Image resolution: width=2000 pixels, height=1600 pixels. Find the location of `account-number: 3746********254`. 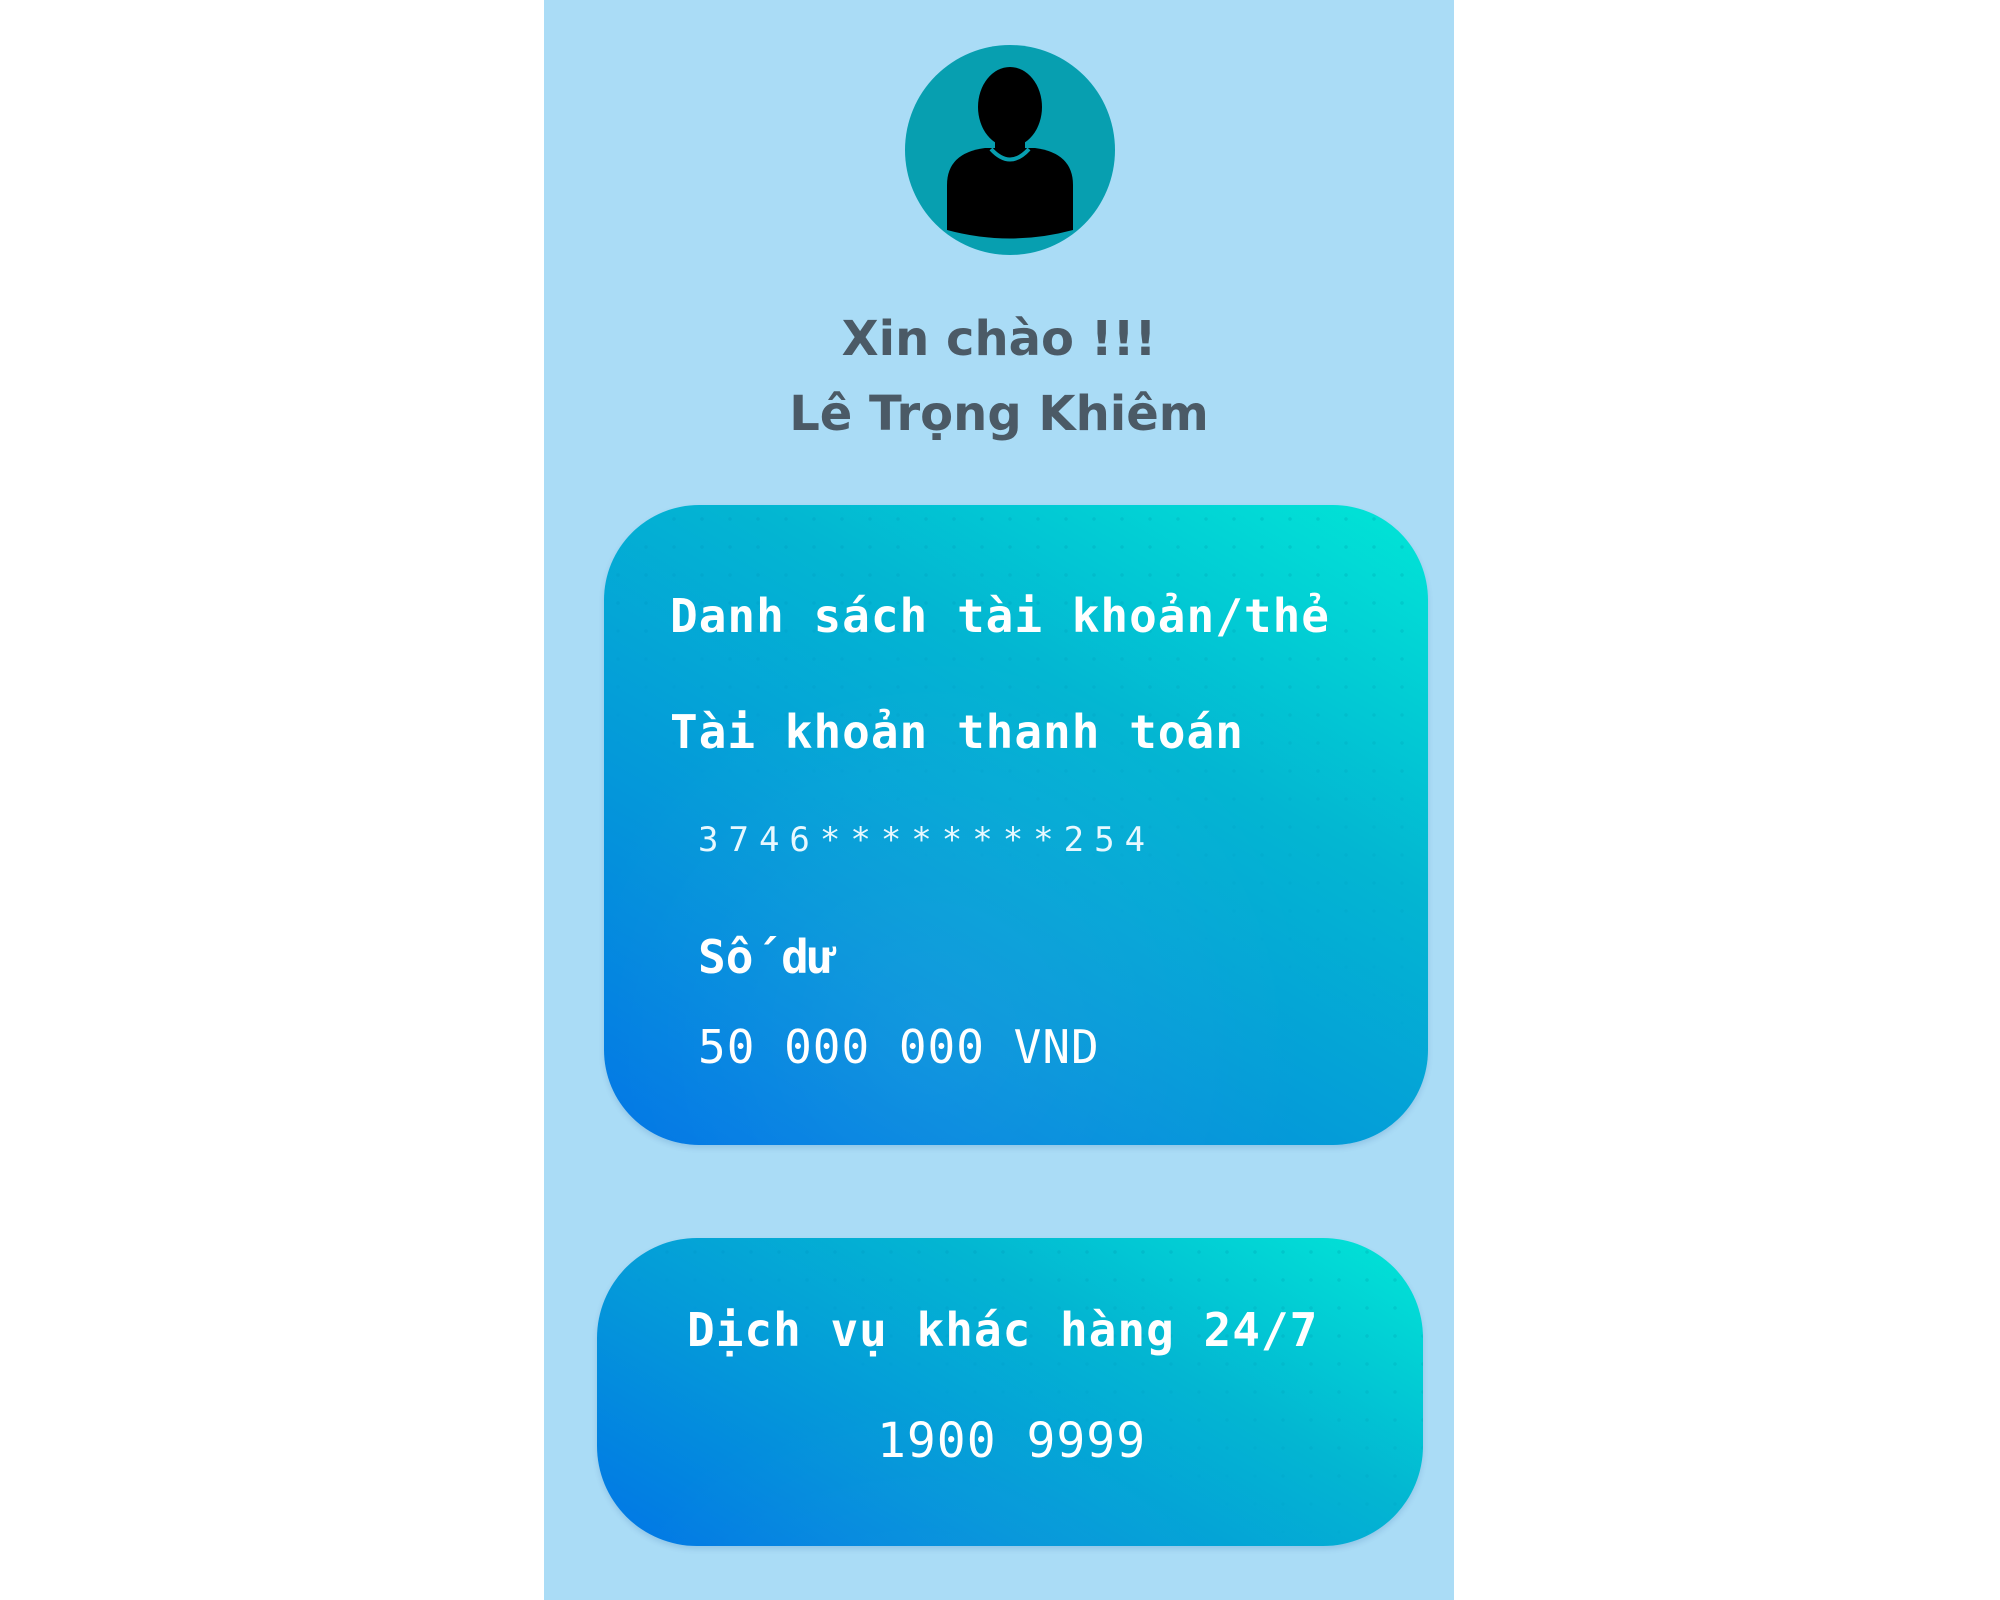

account-number: 3746********254 is located at coordinates (927, 840).